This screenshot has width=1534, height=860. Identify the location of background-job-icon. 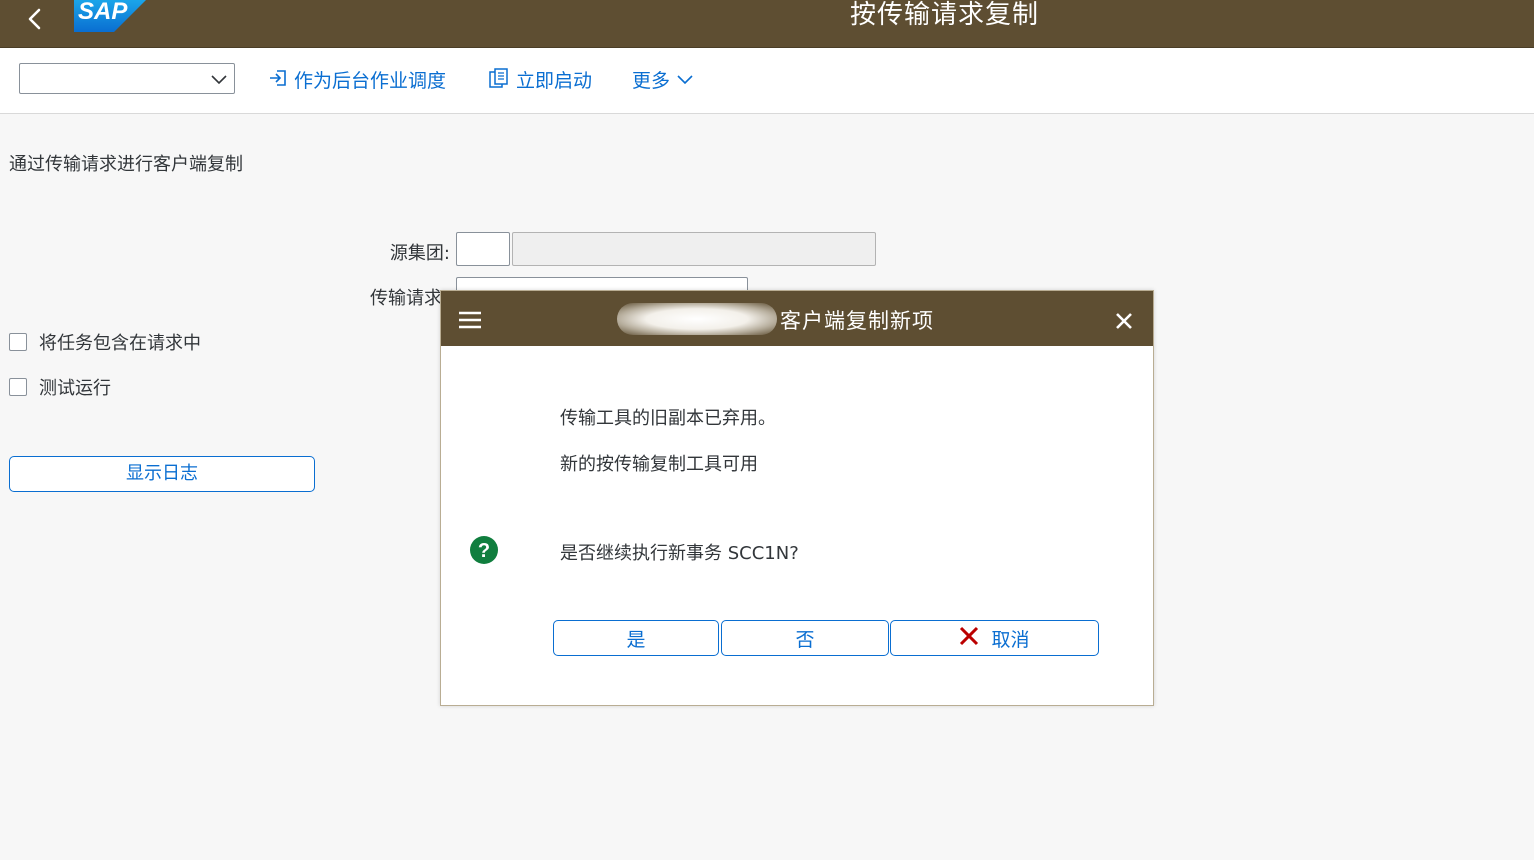
(278, 81).